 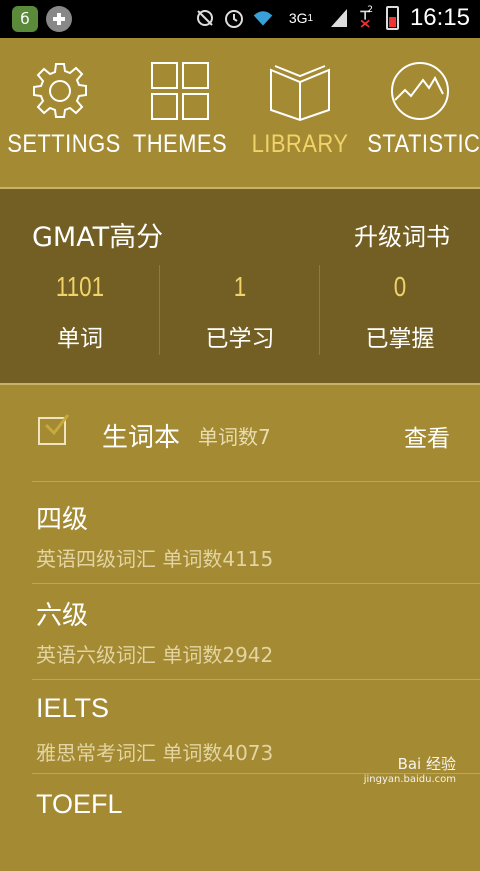 I want to click on app-icon: б, so click(x=25, y=19).